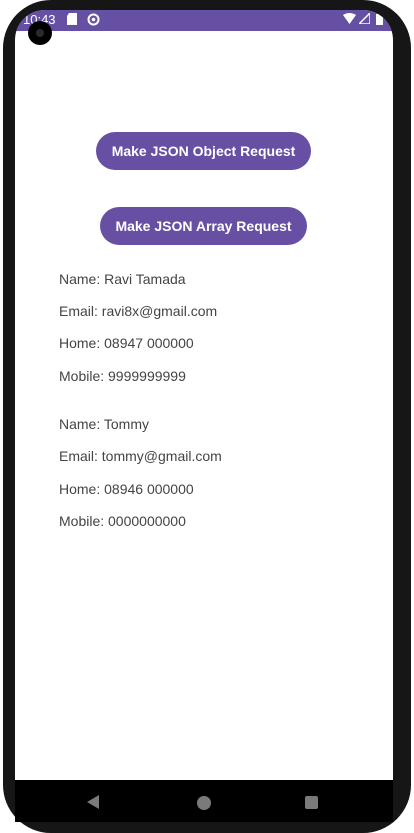 This screenshot has height=833, width=414. Describe the element at coordinates (126, 489) in the screenshot. I see `contact-home-phone: Home: 08946 000000` at that location.